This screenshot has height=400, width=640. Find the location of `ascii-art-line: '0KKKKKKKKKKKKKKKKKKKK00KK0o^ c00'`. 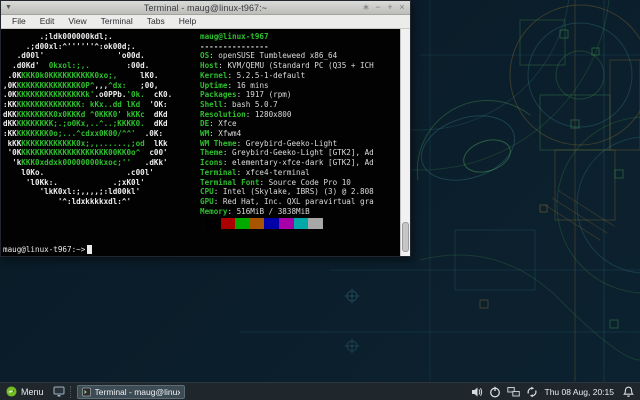

ascii-art-line: '0KKKKKKKKKKKKKKKKKKKK00KK0o^ c00' is located at coordinates (85, 153).